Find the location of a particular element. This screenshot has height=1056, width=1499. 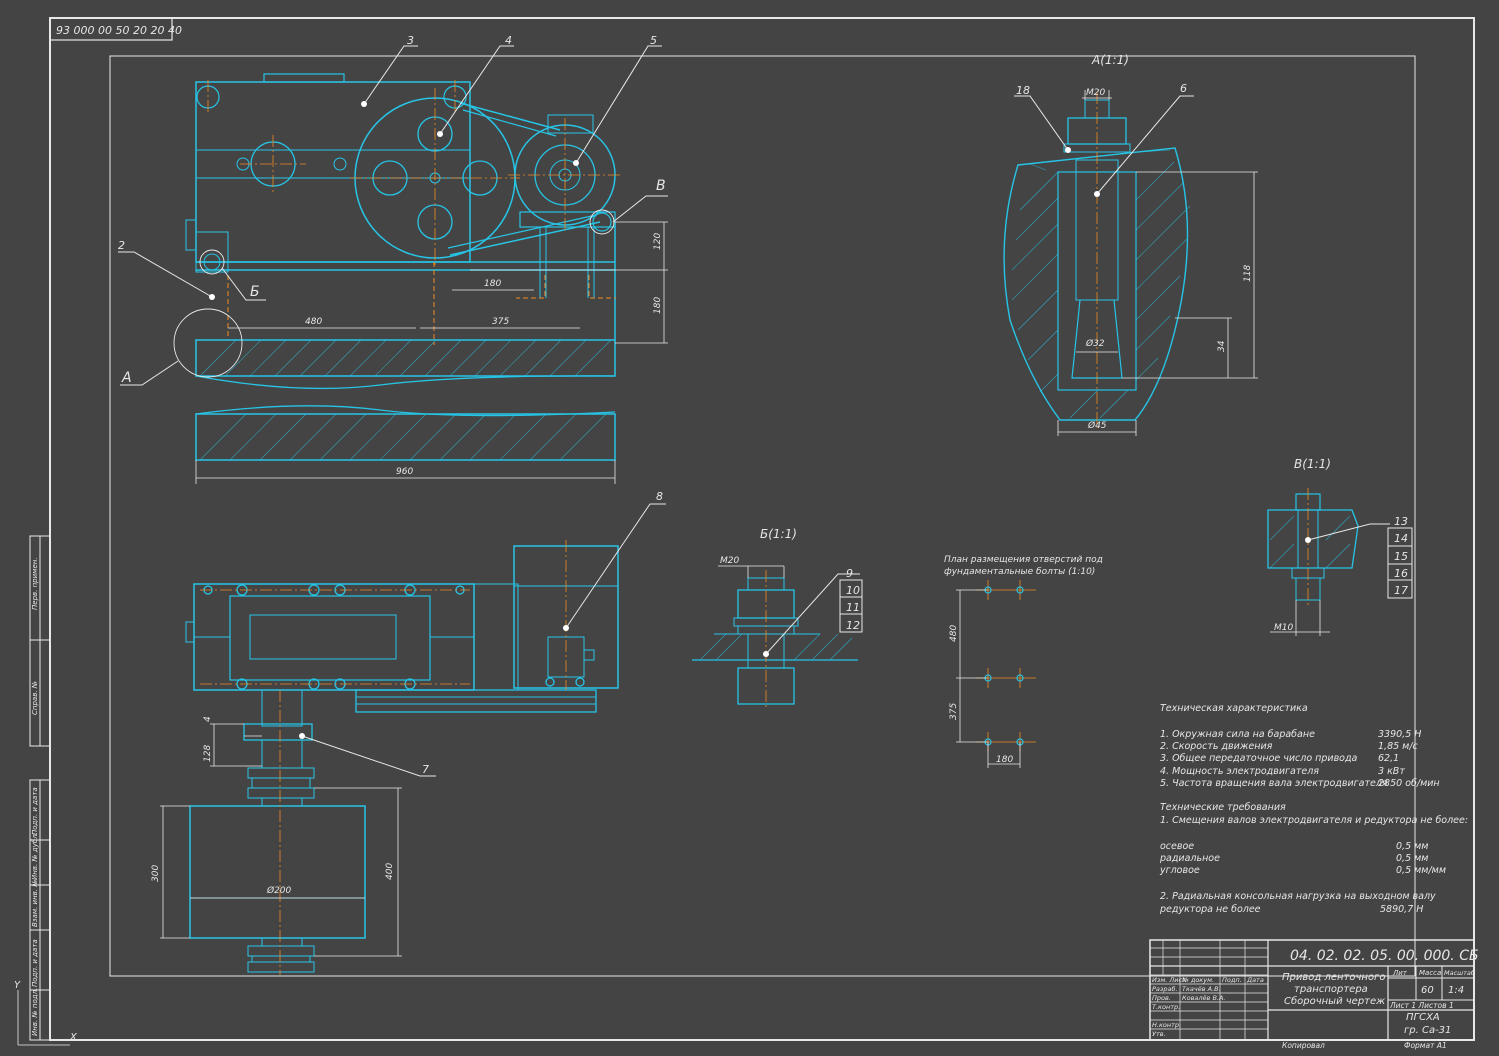

side-stamp-4: Взам. инв. № is located at coordinates (35, 903).